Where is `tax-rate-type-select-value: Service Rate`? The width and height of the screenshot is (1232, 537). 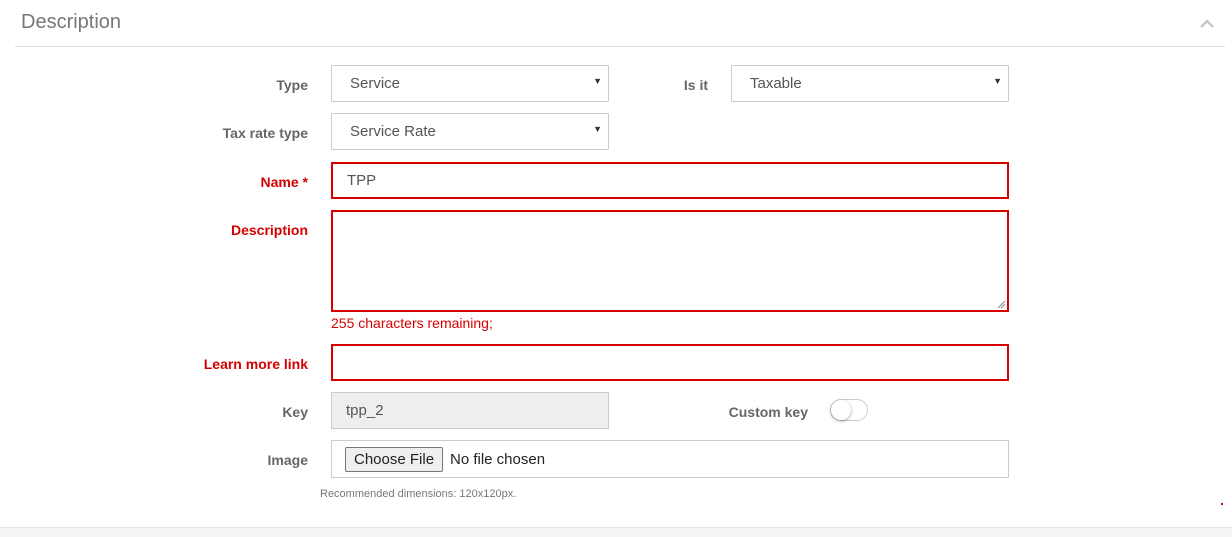 tax-rate-type-select-value: Service Rate is located at coordinates (393, 131).